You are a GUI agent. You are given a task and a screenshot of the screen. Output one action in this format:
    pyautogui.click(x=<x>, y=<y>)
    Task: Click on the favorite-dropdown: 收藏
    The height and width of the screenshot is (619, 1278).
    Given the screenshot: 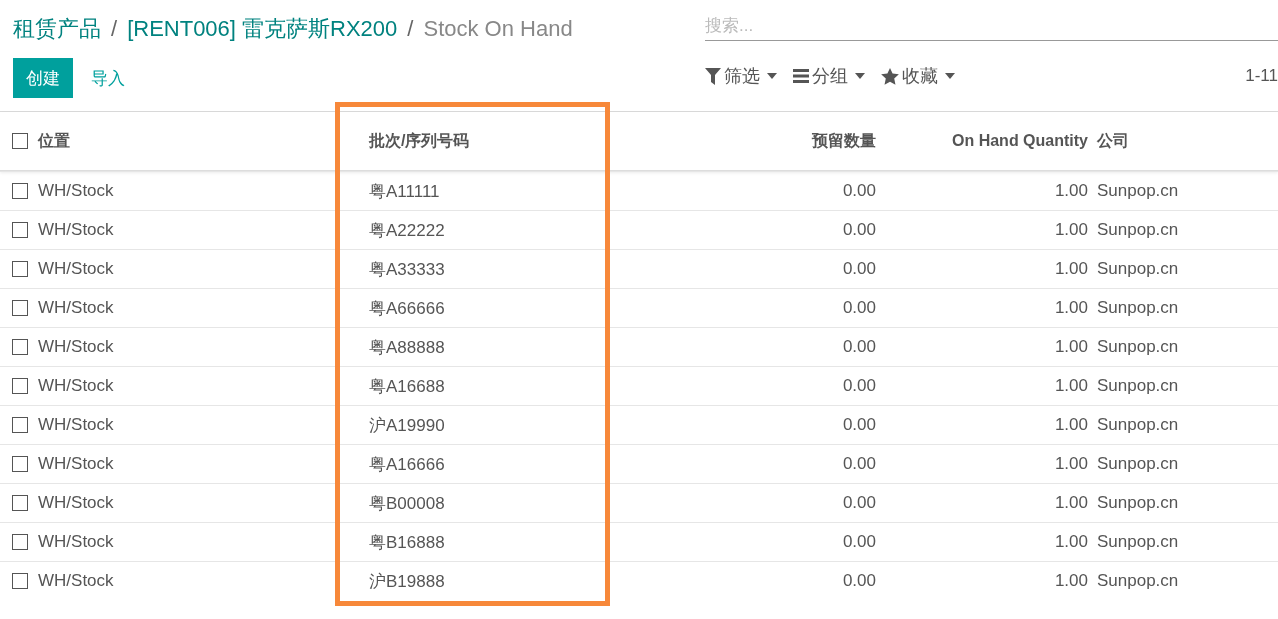 What is the action you would take?
    pyautogui.click(x=926, y=76)
    